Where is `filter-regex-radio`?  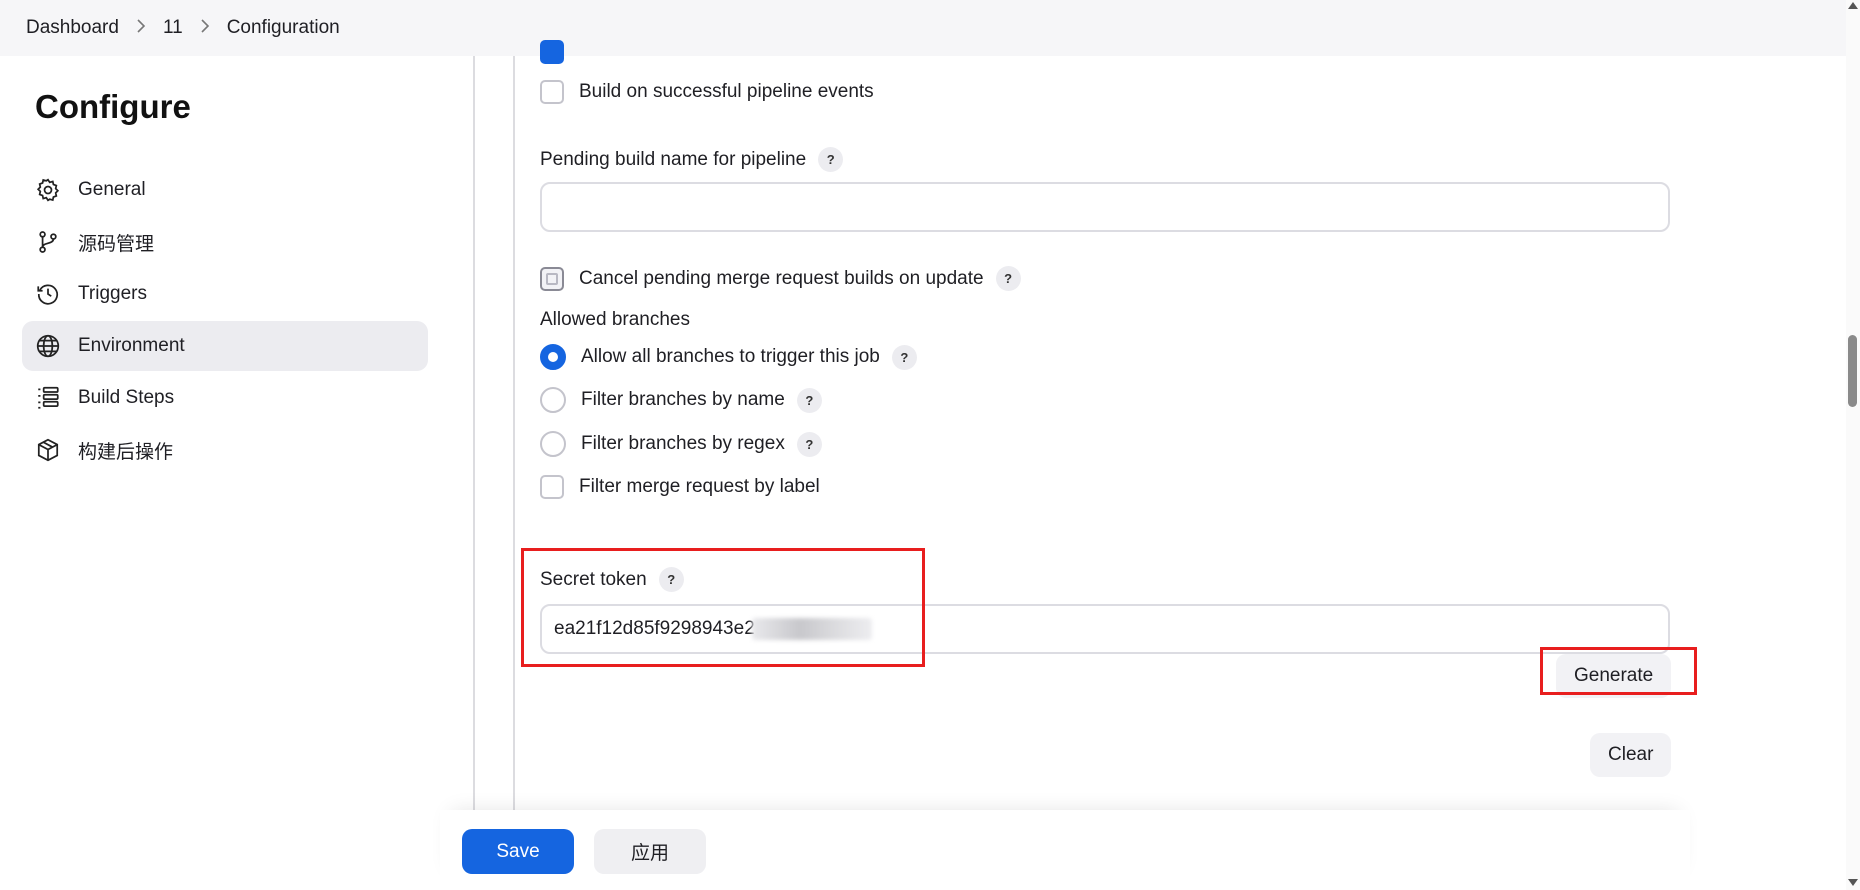
filter-regex-radio is located at coordinates (553, 444).